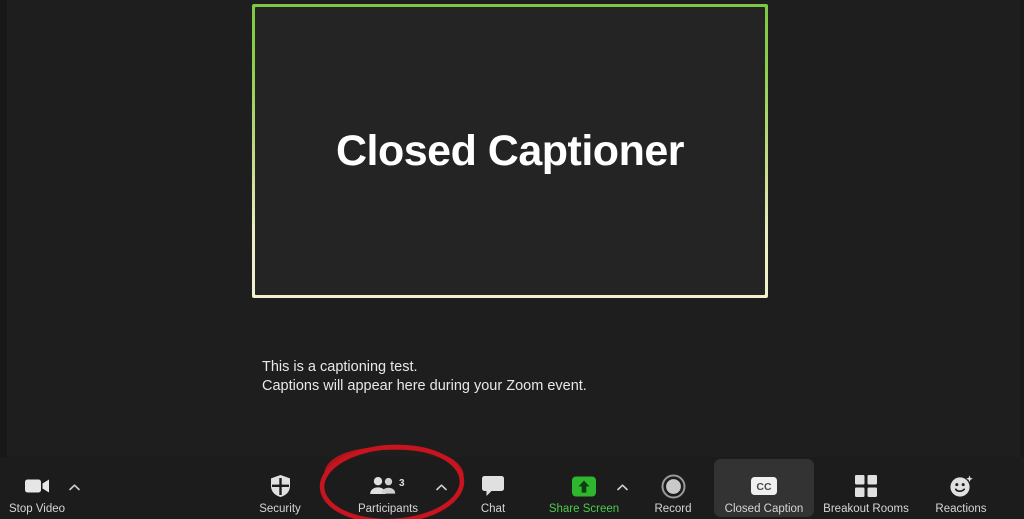  I want to click on shield-icon, so click(280, 486).